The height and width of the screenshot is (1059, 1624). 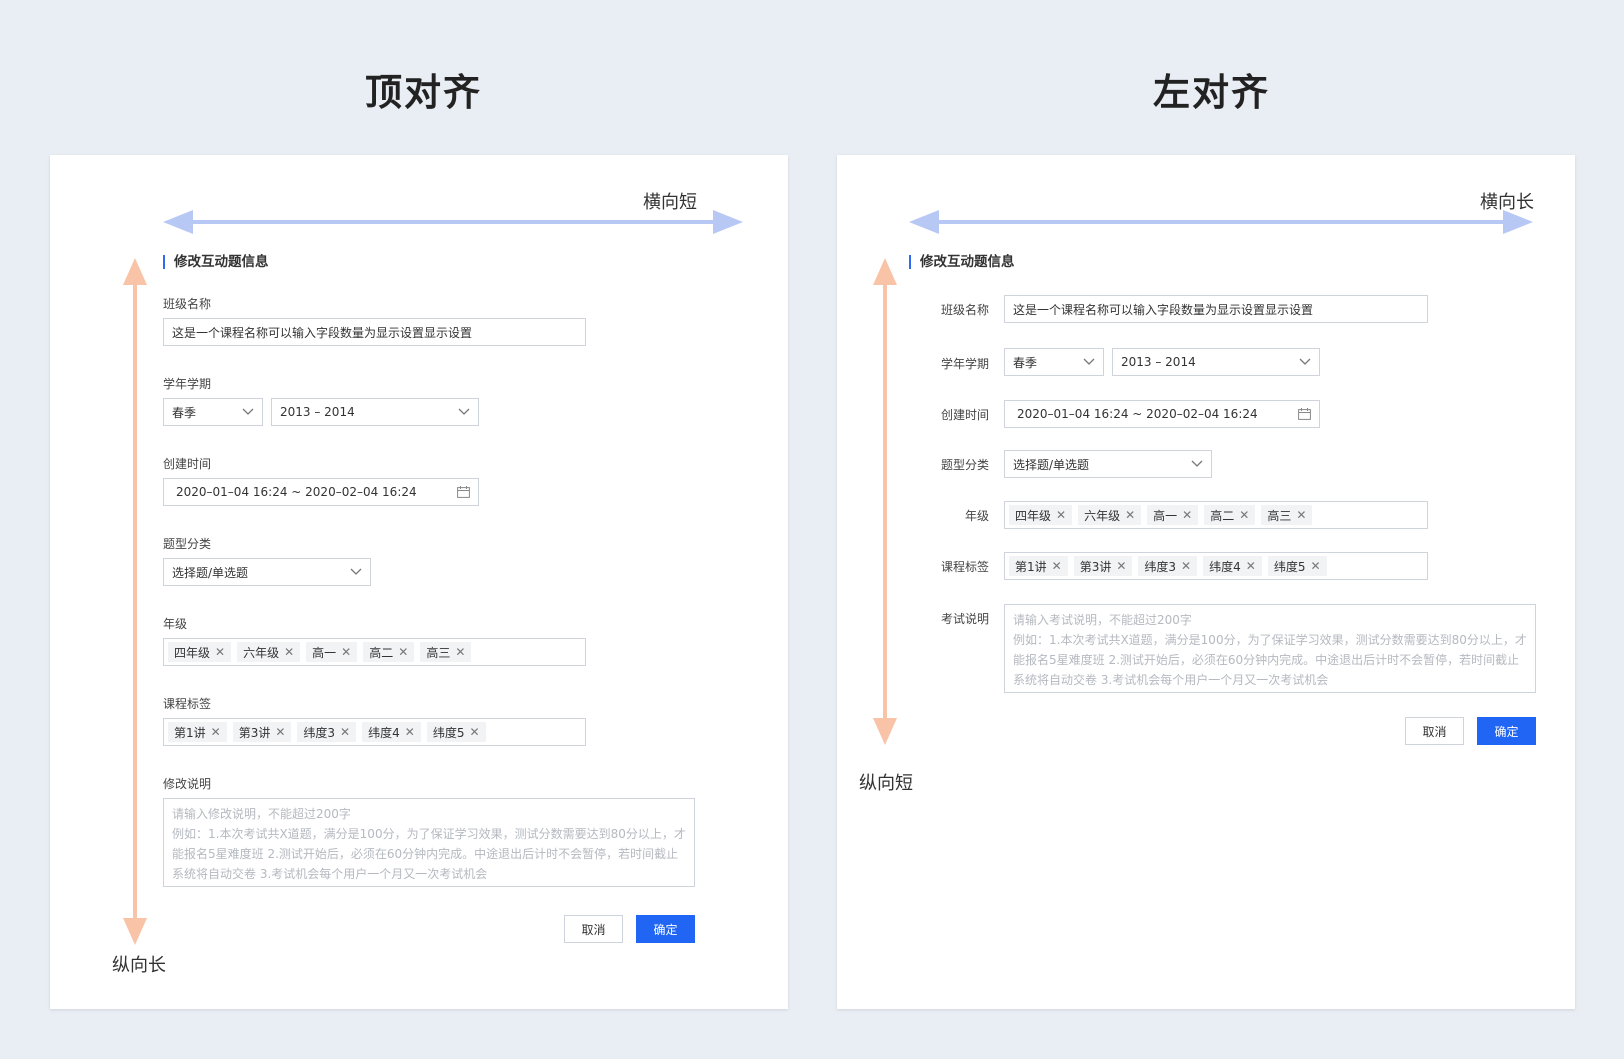 I want to click on tag-item: 纬度4 ✕, so click(x=391, y=732).